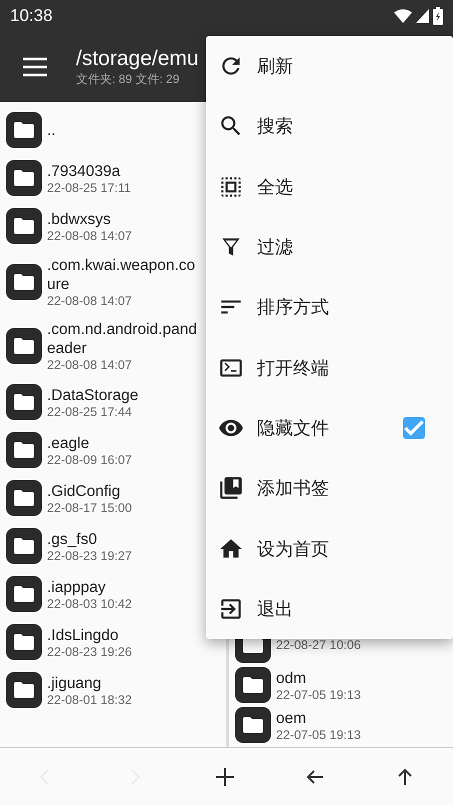 Image resolution: width=453 pixels, height=805 pixels. Describe the element at coordinates (68, 443) in the screenshot. I see `file-name: .eagle` at that location.